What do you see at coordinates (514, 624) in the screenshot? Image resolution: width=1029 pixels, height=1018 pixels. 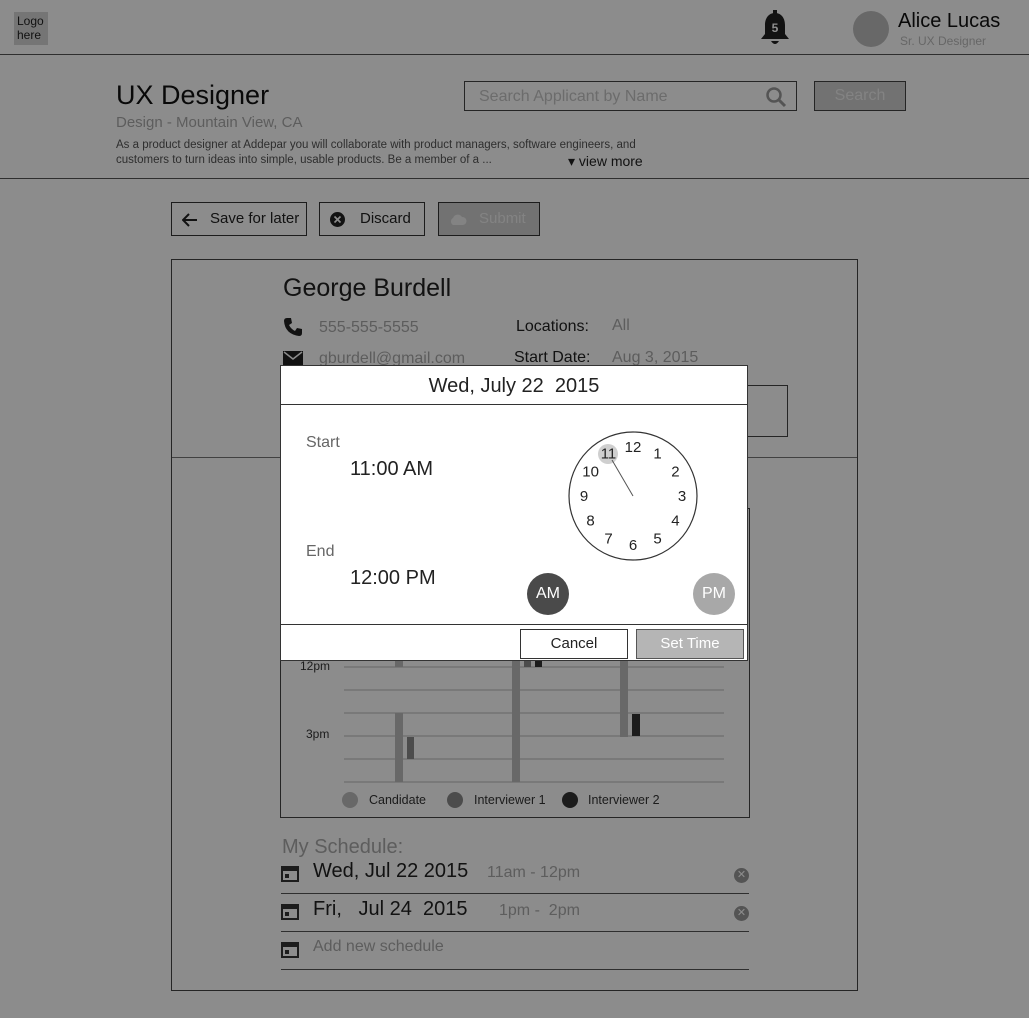 I see `divider` at bounding box center [514, 624].